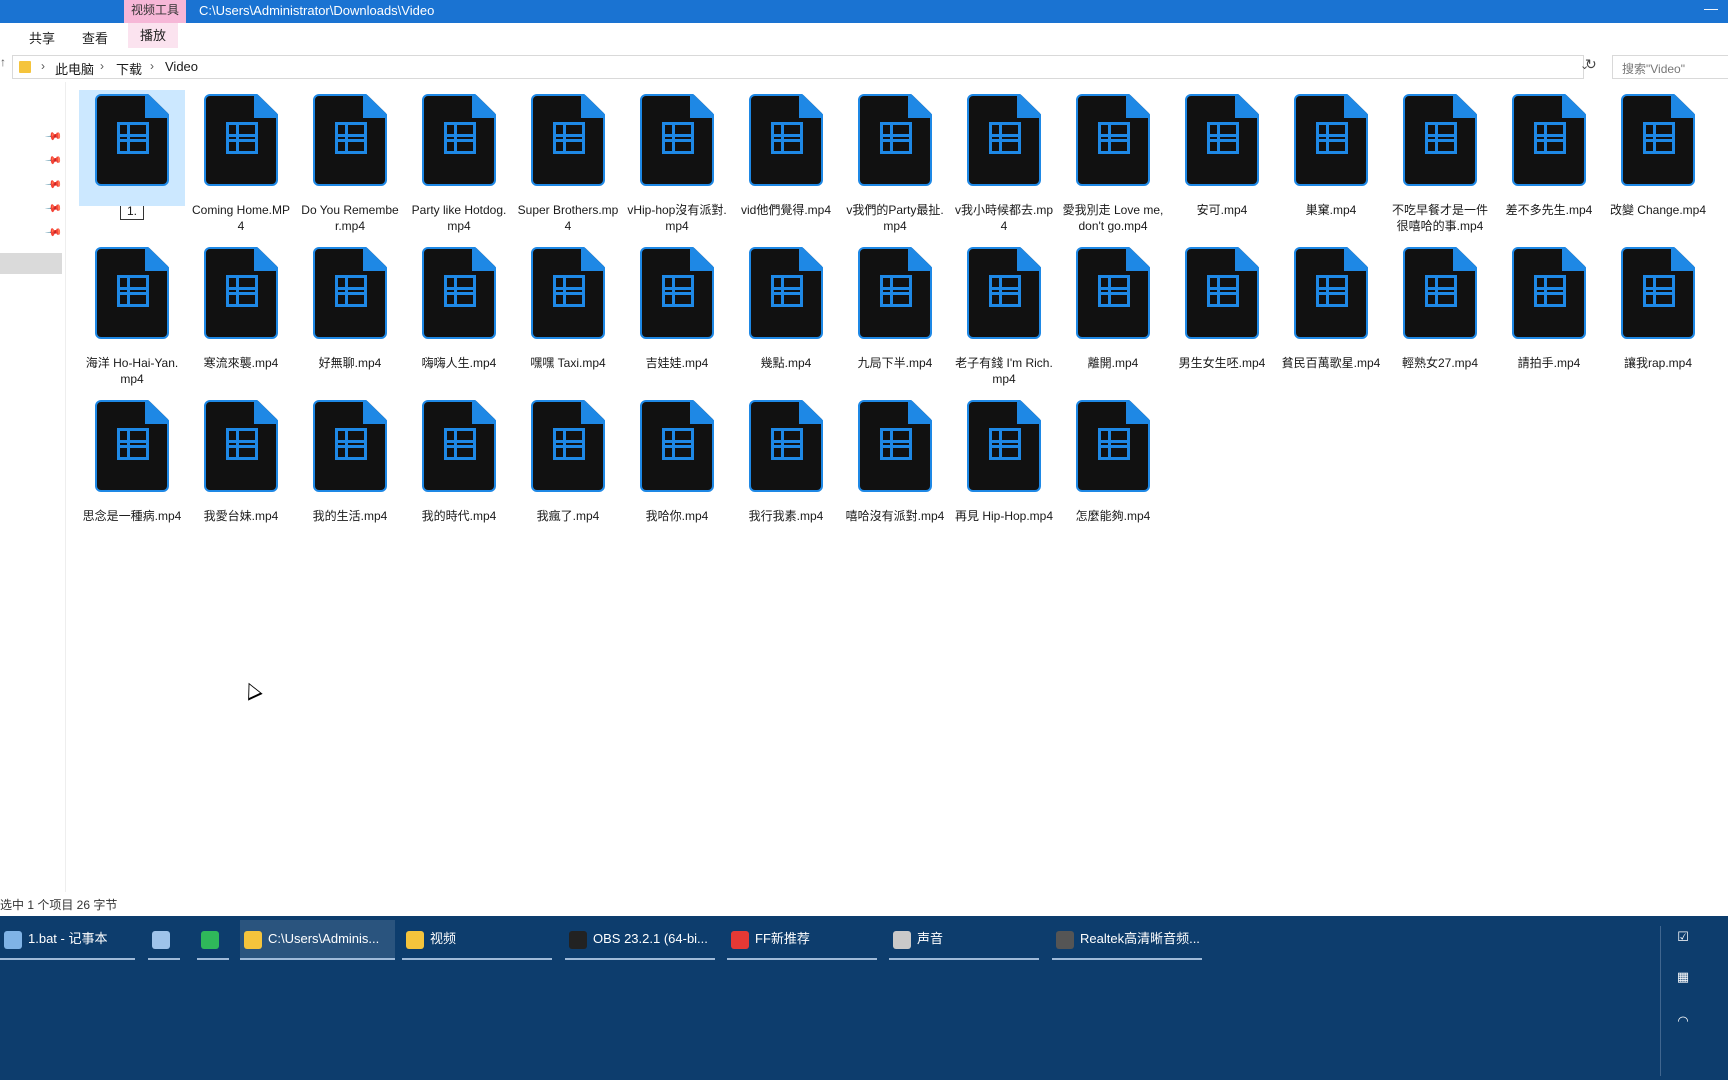 The height and width of the screenshot is (1080, 1728). I want to click on file-name: v我小時候都去.mp4, so click(1003, 218).